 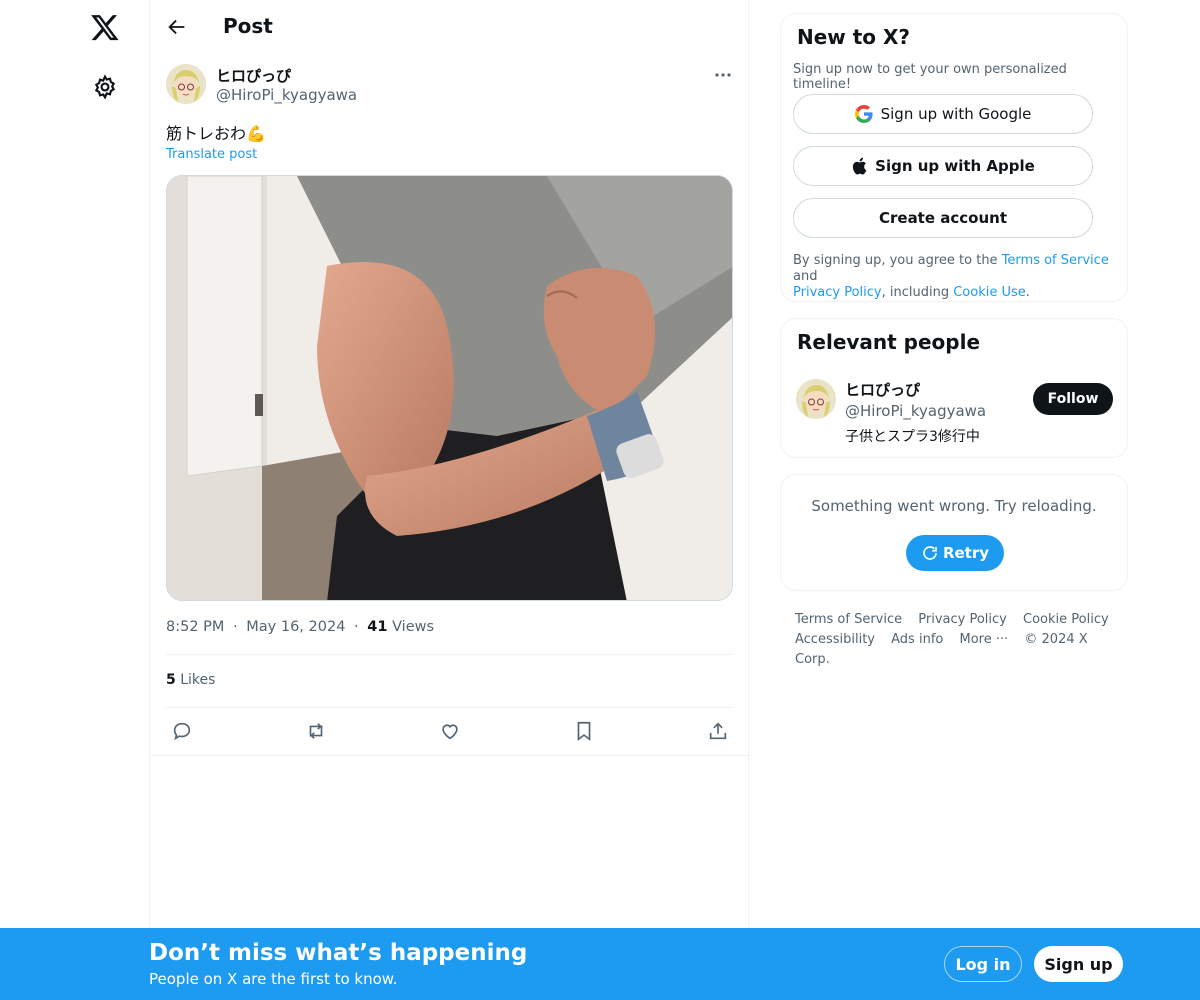 What do you see at coordinates (377, 627) in the screenshot?
I see `views-count: 41` at bounding box center [377, 627].